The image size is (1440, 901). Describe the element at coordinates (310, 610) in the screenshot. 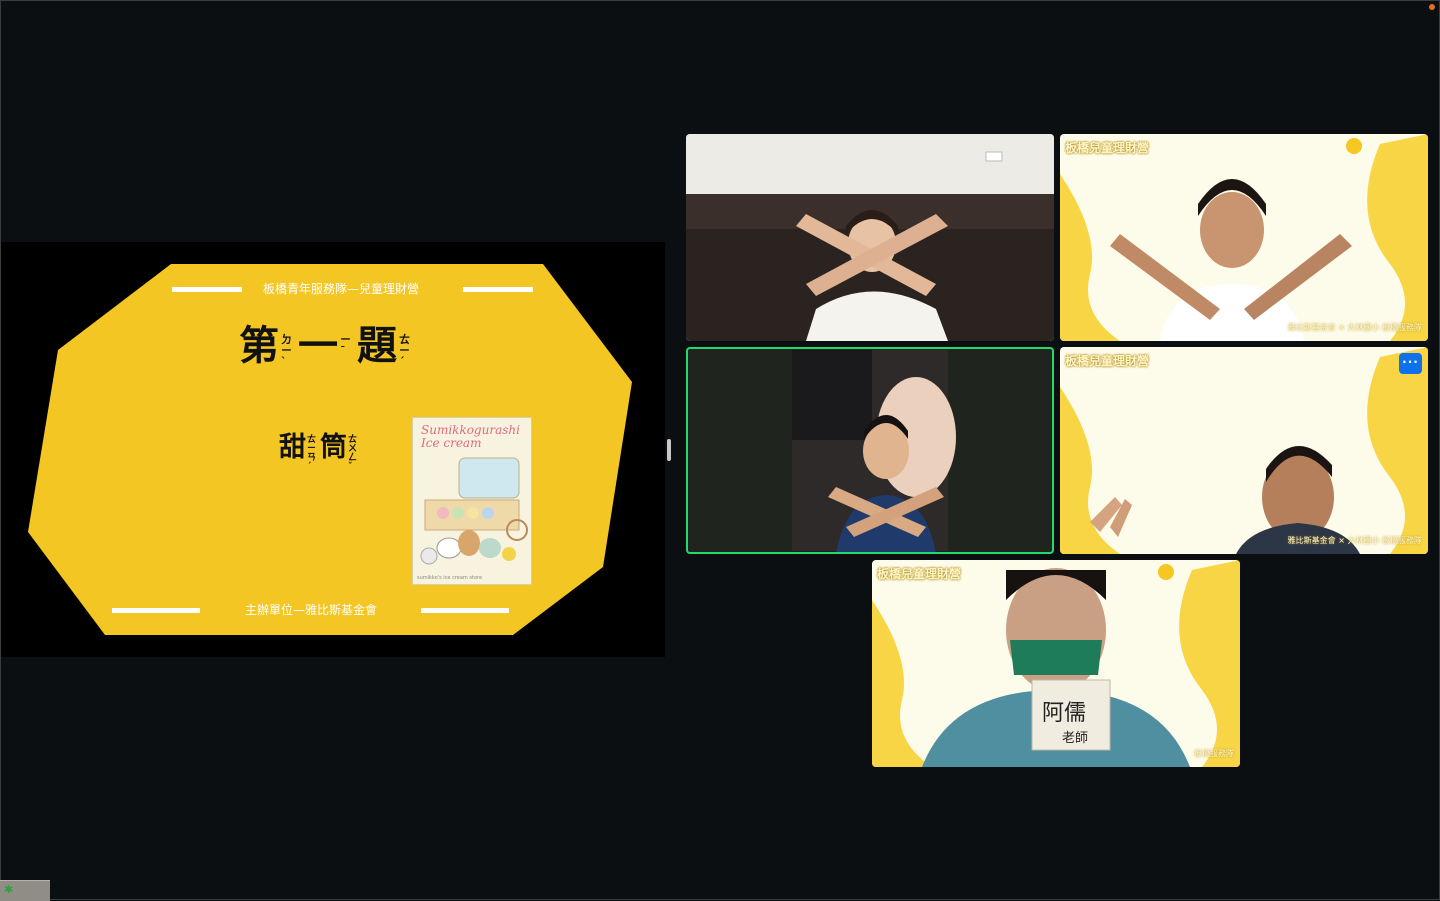

I see `slide-footer: 主辦單位—雅比斯基金會` at that location.